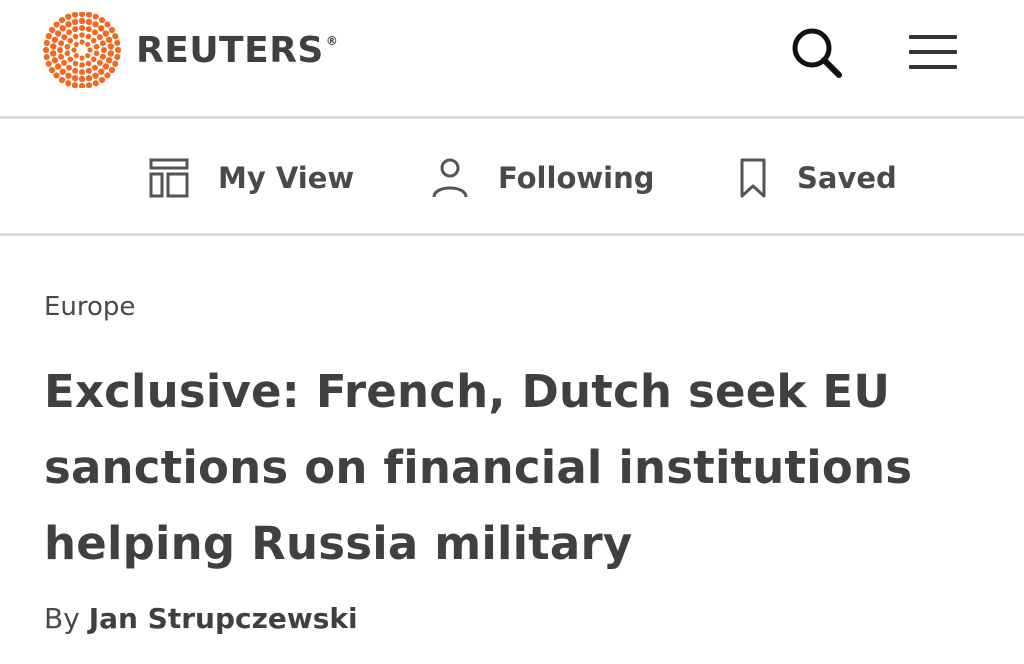 Image resolution: width=1024 pixels, height=664 pixels. I want to click on following-link: Following, so click(541, 178).